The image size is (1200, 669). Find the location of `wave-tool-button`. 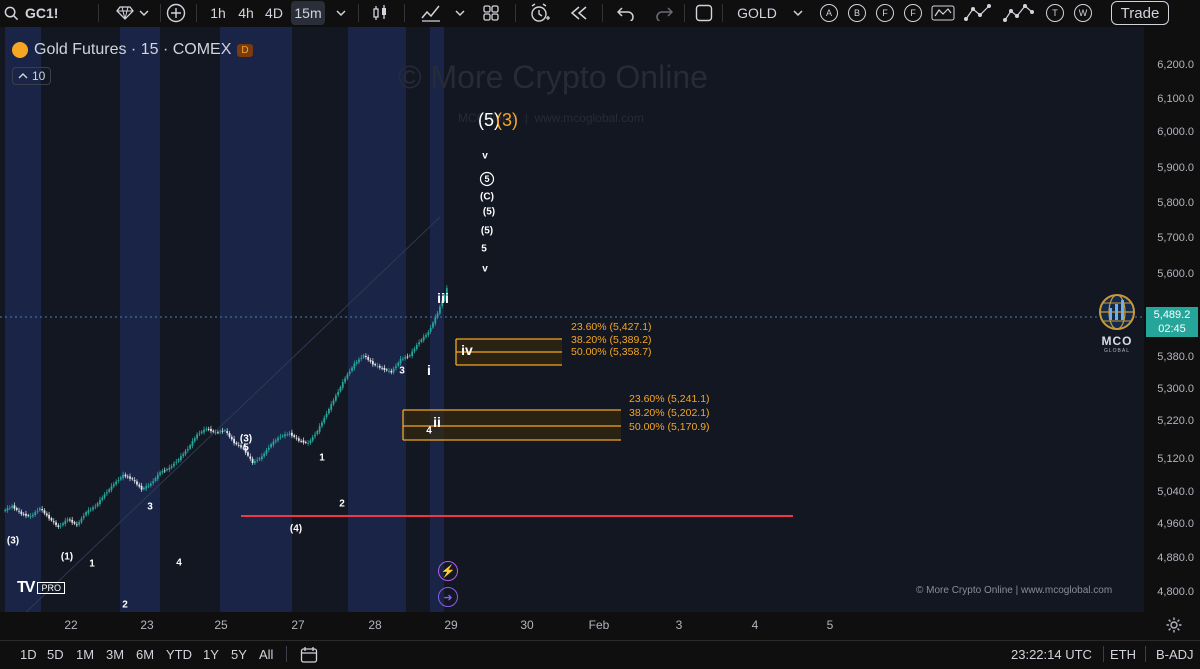

wave-tool-button is located at coordinates (943, 13).